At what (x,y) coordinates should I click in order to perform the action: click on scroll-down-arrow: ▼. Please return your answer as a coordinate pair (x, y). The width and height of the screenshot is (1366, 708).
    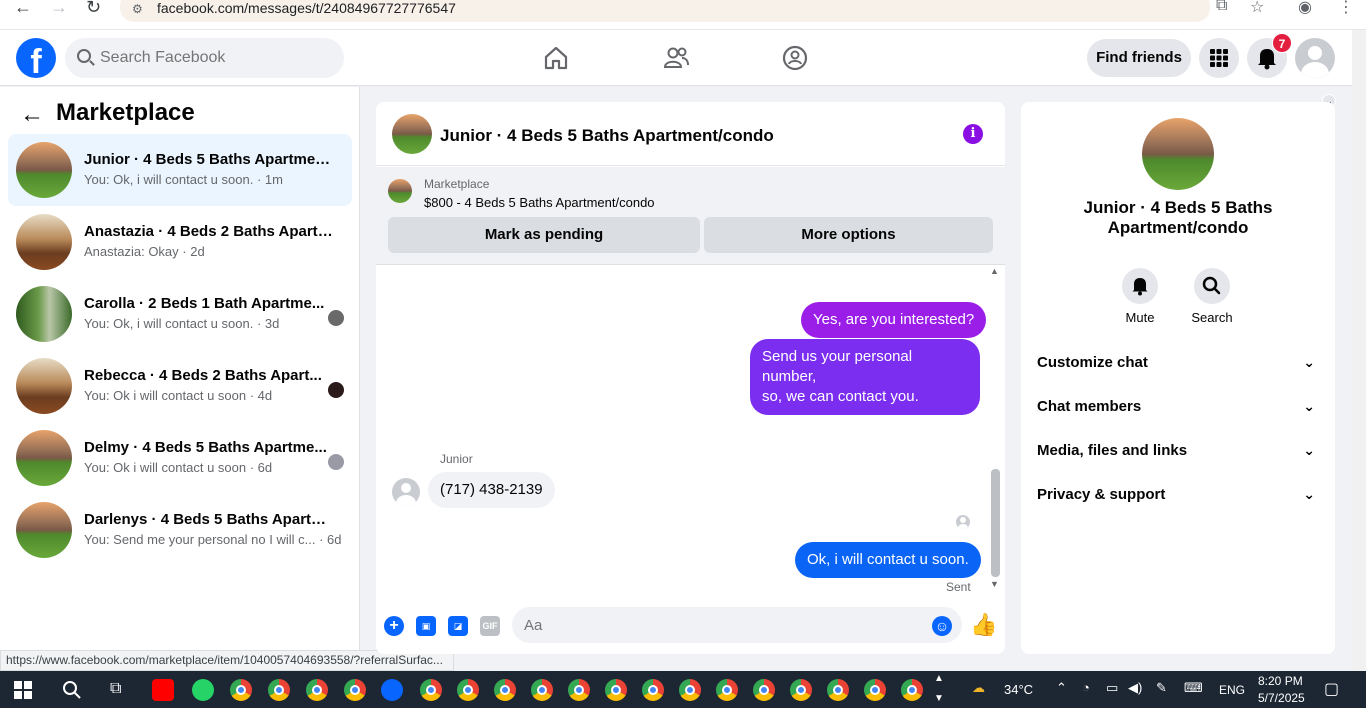
    Looking at the image, I should click on (994, 584).